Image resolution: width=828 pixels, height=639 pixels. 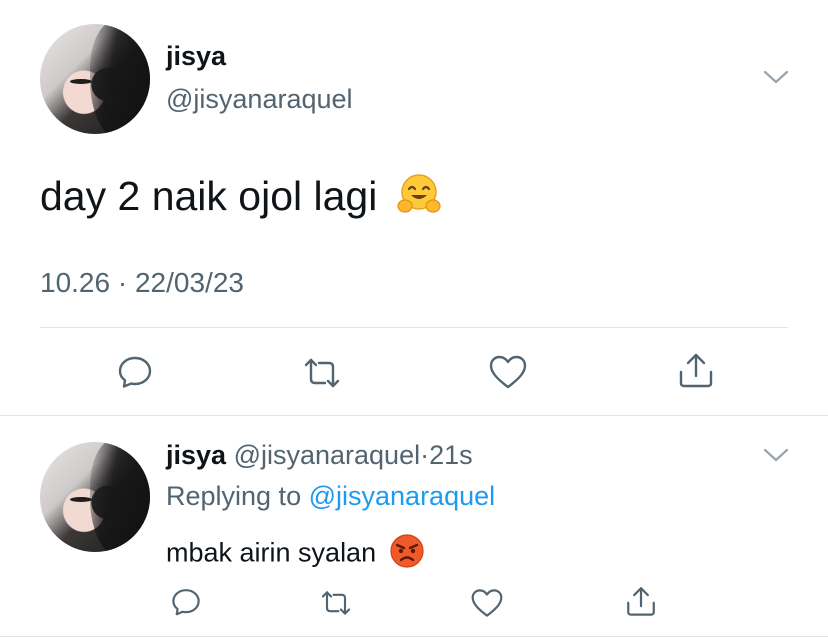 I want to click on replying-to-line: Replying to @jisyanaraquel, so click(x=330, y=496).